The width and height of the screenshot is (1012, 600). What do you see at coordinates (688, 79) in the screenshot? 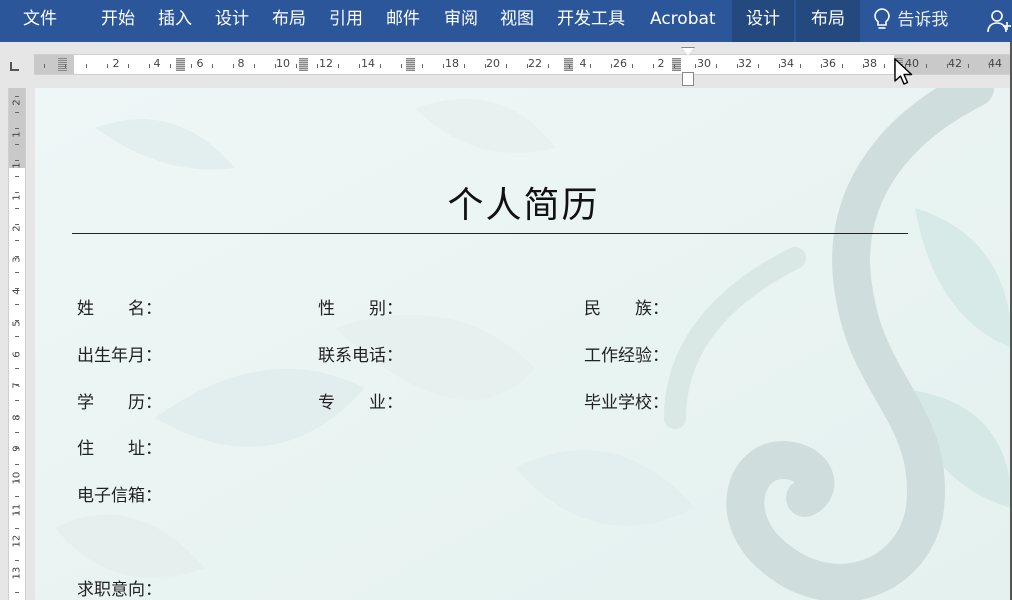
I see `hanging-indent-marker` at bounding box center [688, 79].